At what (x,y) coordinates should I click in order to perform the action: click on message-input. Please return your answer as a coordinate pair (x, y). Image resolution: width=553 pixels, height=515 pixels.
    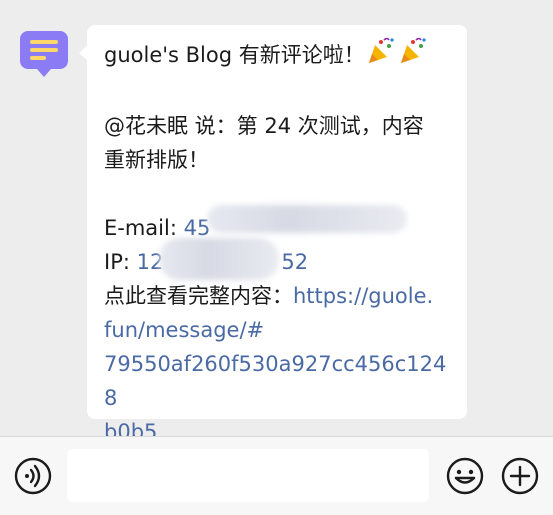
    Looking at the image, I should click on (248, 475).